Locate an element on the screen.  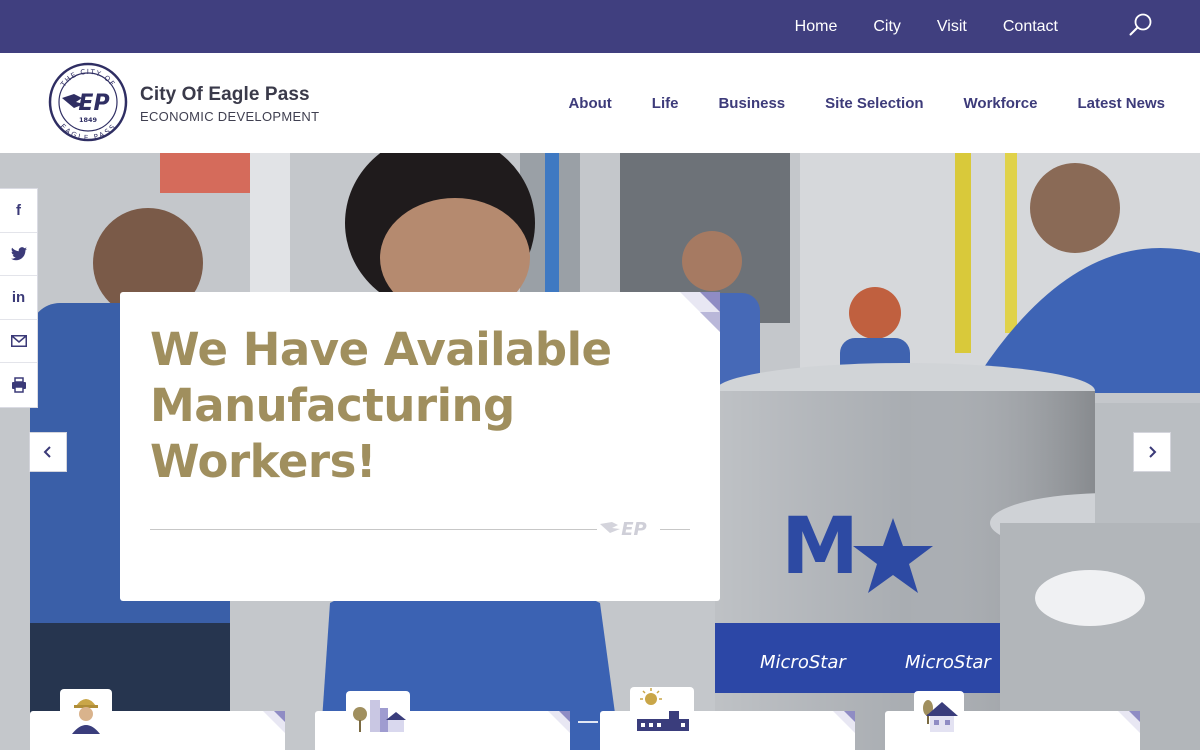
house-figure is located at coordinates (940, 716).